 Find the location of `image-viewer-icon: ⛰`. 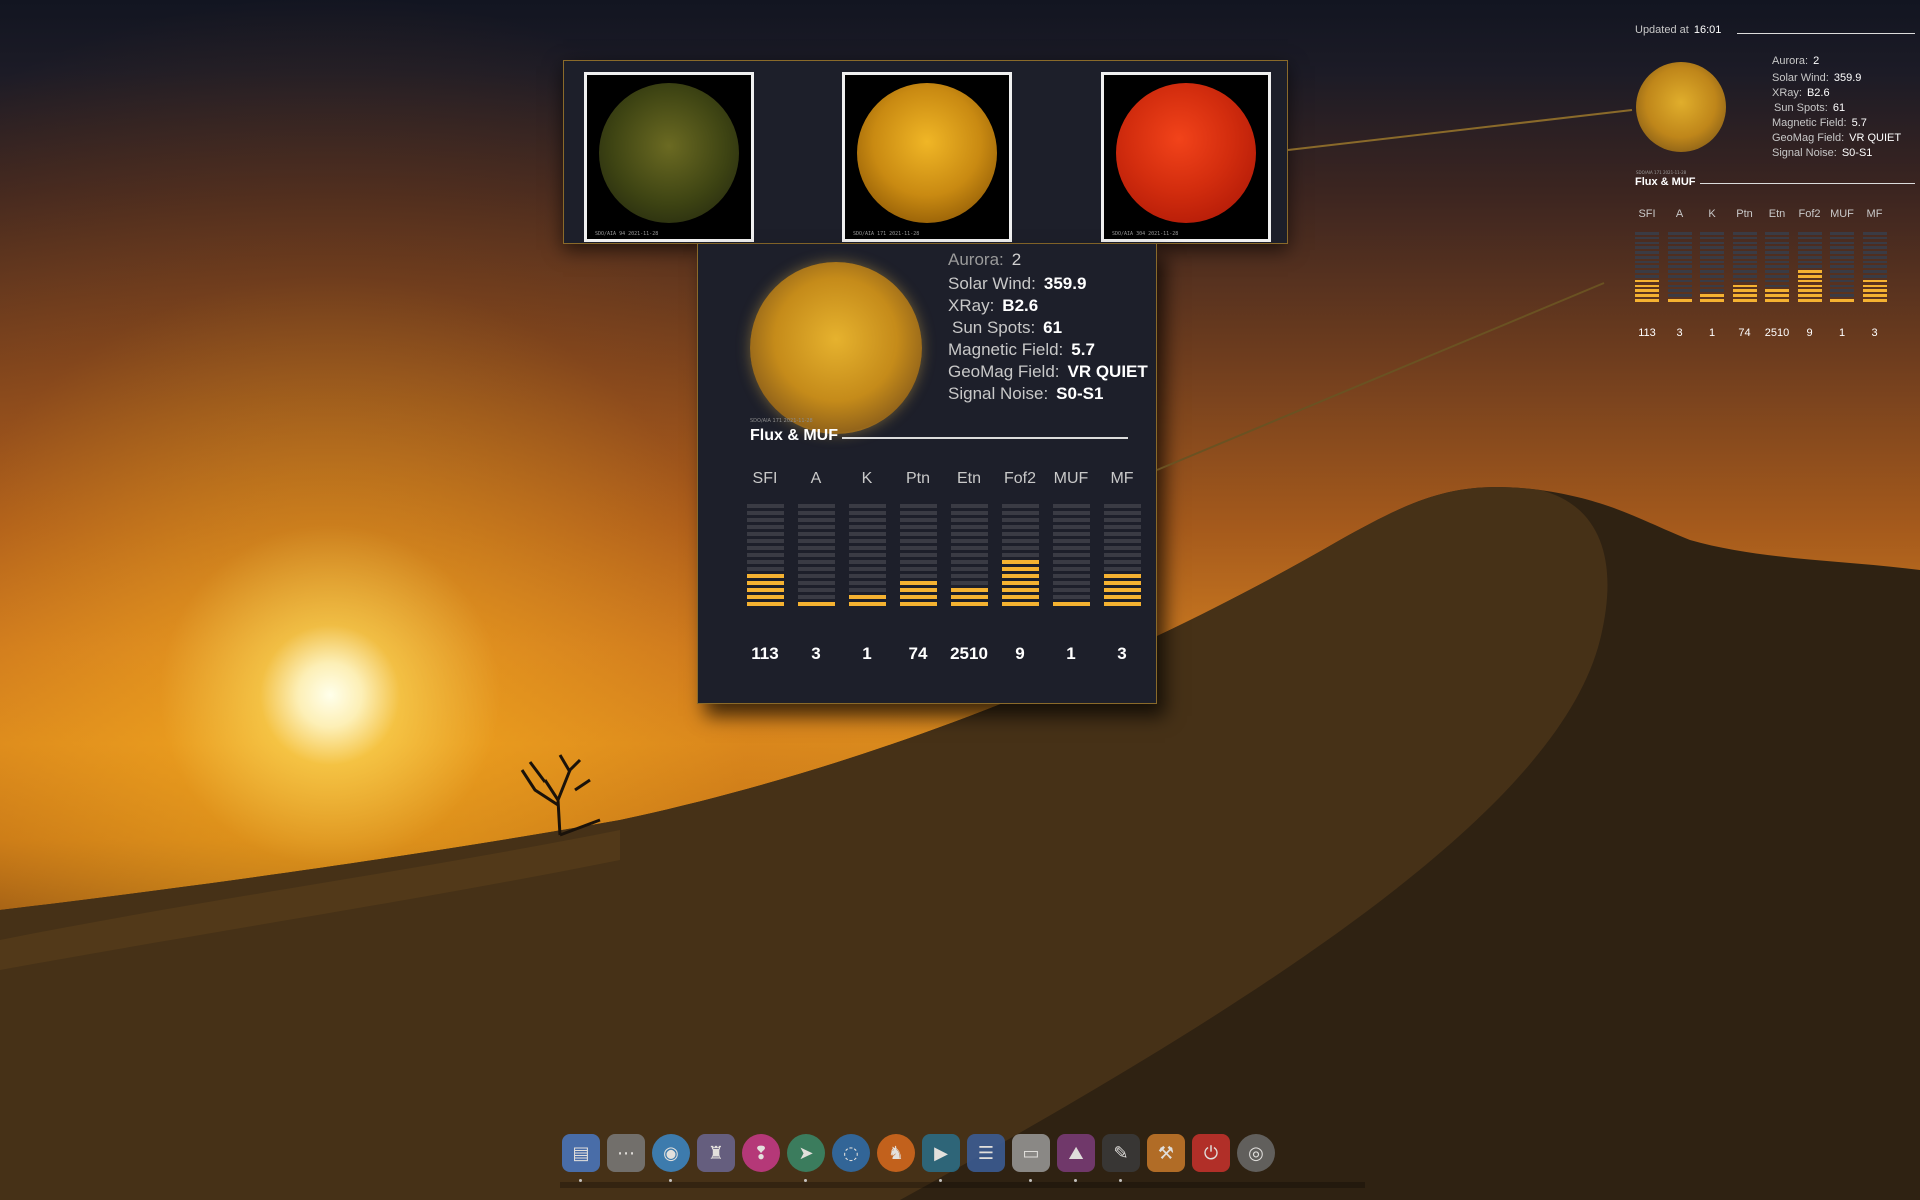

image-viewer-icon: ⛰ is located at coordinates (1076, 1158).